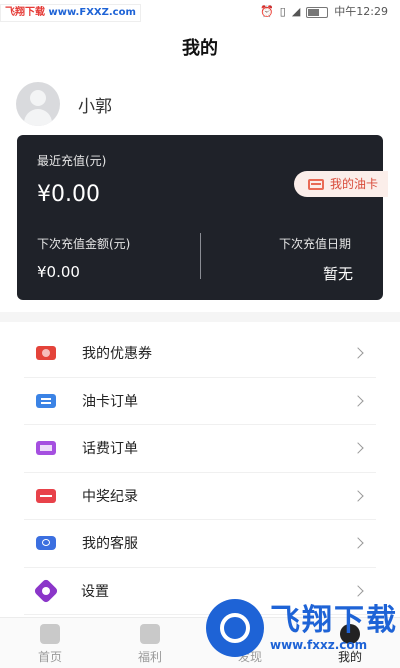 This screenshot has width=400, height=668. What do you see at coordinates (58, 272) in the screenshot?
I see `next-amount-value: ¥0.00` at bounding box center [58, 272].